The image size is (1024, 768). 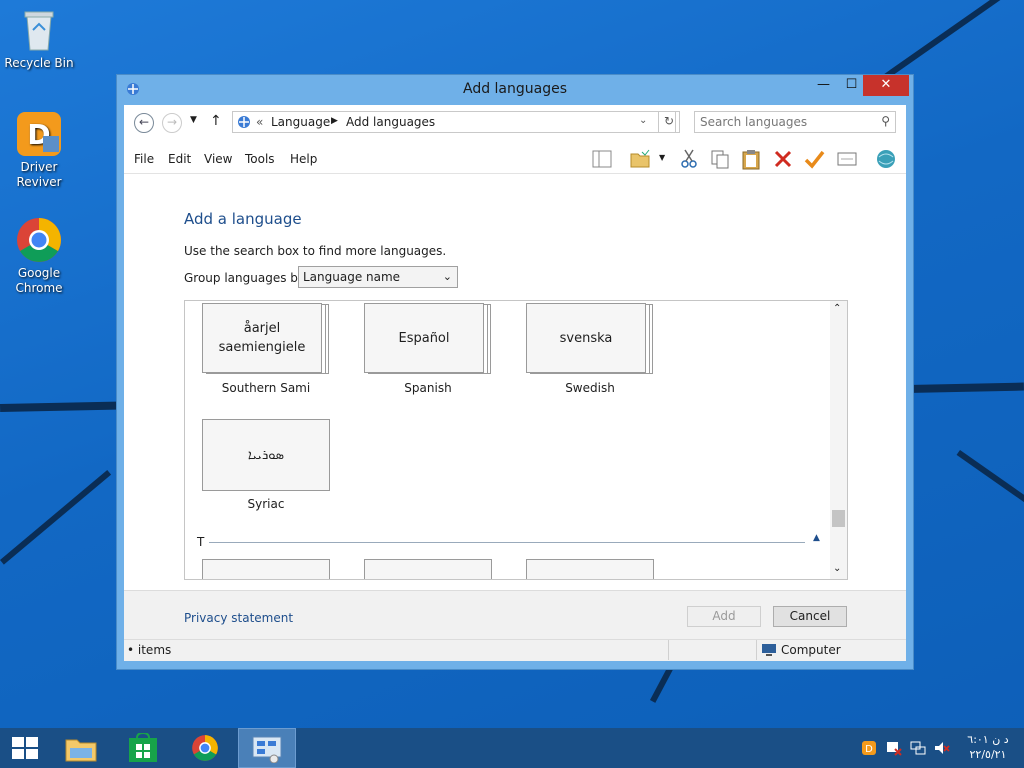 I want to click on desktop-icon-label: Google Chrome, so click(x=39, y=280).